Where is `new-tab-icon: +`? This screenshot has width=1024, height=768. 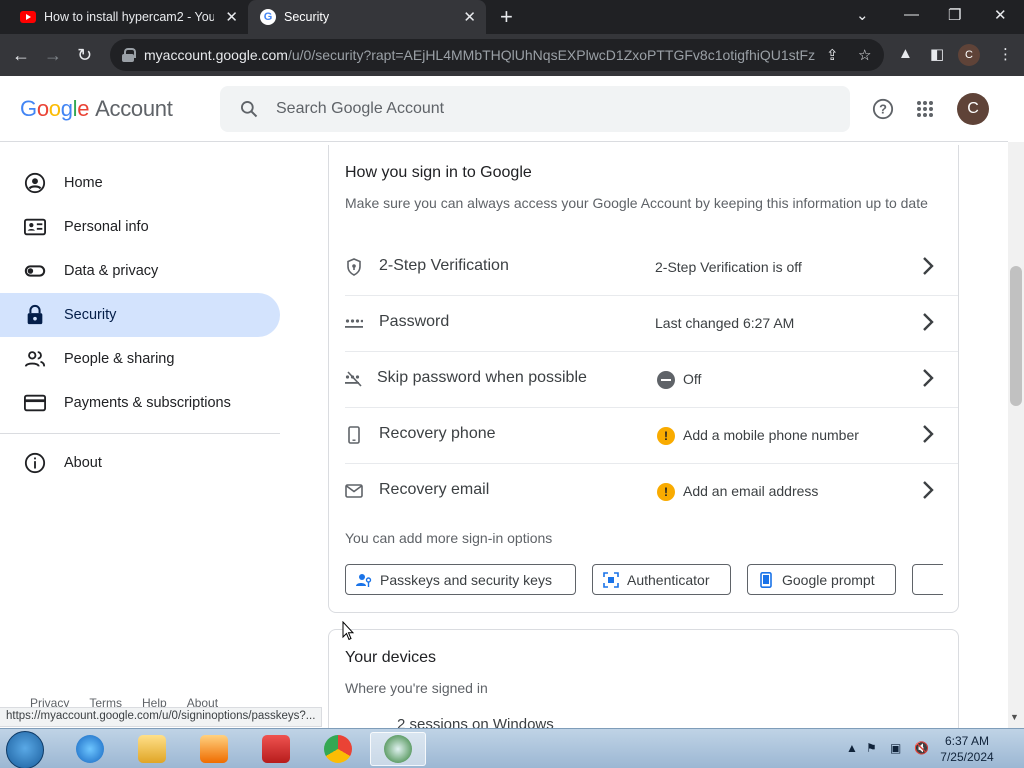 new-tab-icon: + is located at coordinates (506, 17).